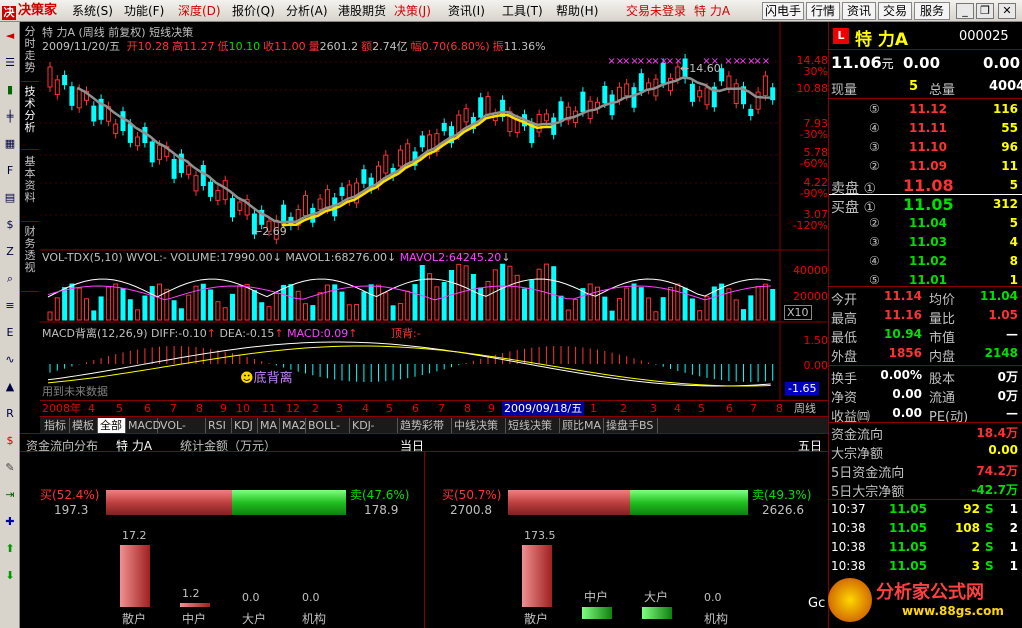 Image resolution: width=1022 pixels, height=628 pixels. I want to click on indicator-tab-1: 模板, so click(84, 425).